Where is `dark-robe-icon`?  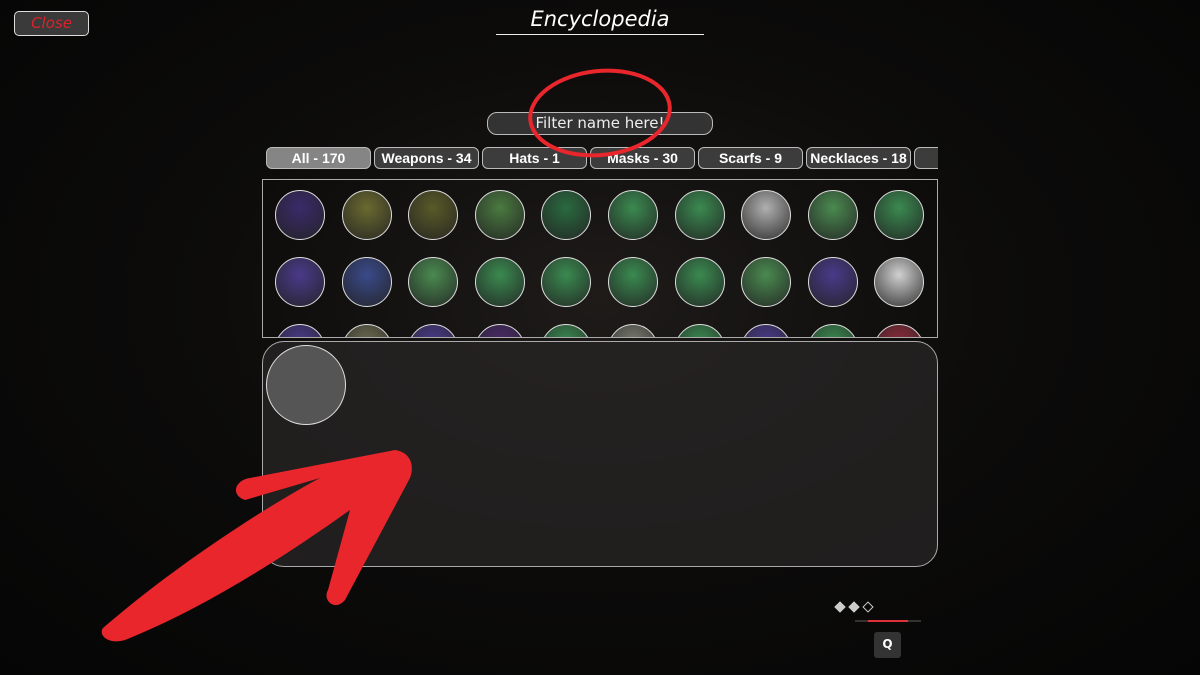
dark-robe-icon is located at coordinates (300, 215).